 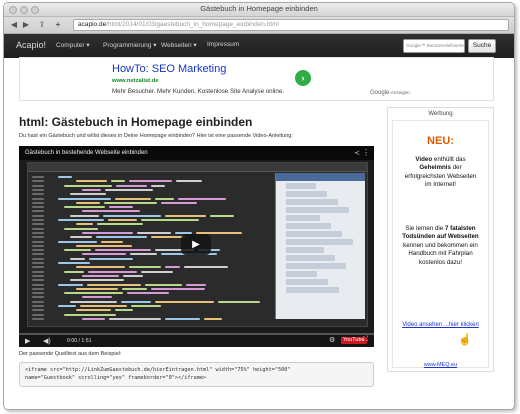 I want to click on window-title: Gästebuch in Homepage einbinden, so click(x=259, y=8).